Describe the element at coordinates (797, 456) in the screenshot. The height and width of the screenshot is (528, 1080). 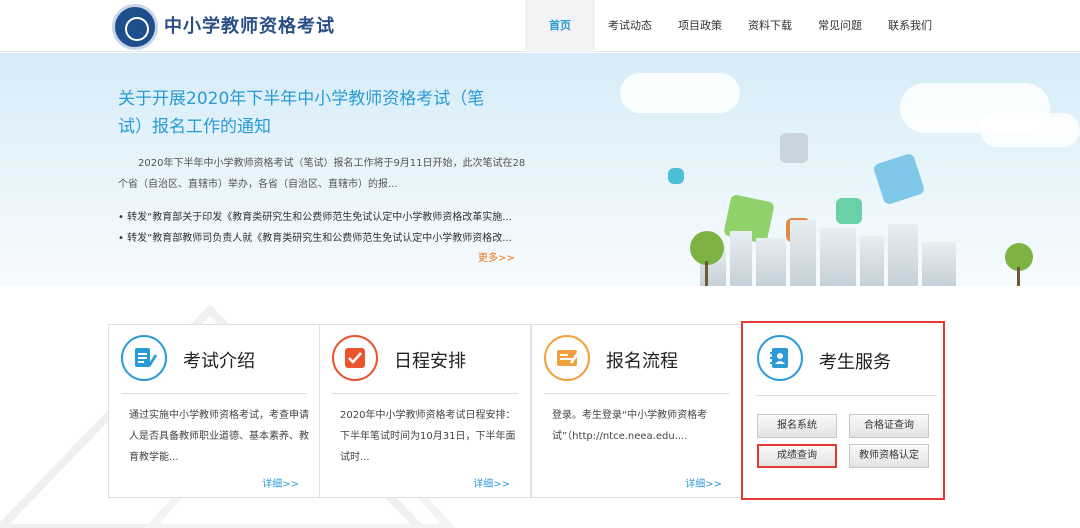
I see `score-query-button: 成绩查询` at that location.